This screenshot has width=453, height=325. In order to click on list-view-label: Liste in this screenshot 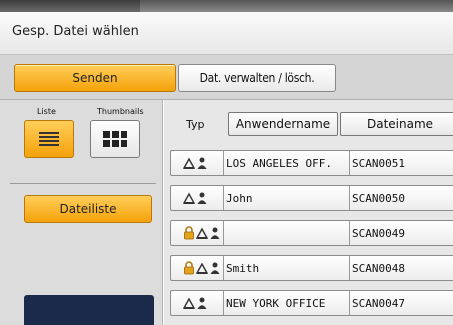, I will do `click(46, 111)`.